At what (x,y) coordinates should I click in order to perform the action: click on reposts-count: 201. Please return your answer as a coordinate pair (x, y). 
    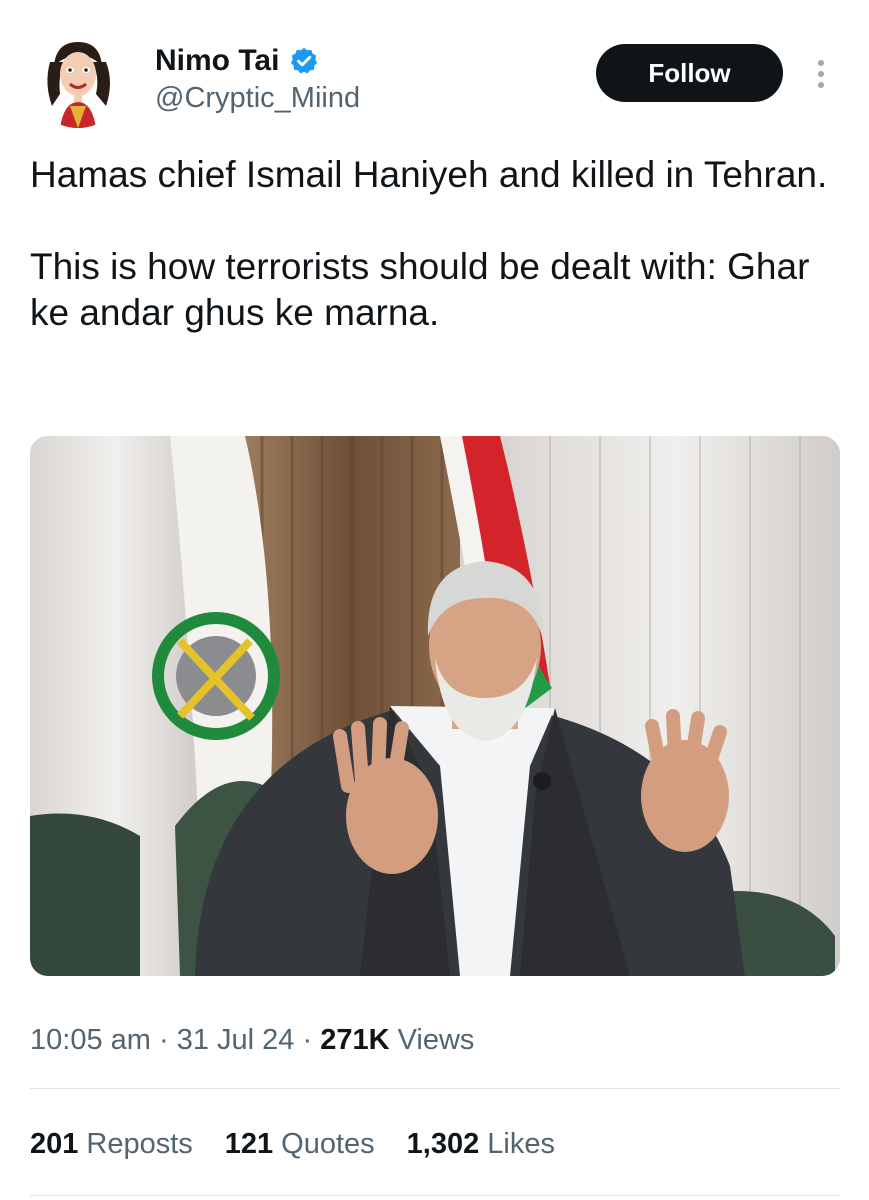
    Looking at the image, I should click on (54, 1144).